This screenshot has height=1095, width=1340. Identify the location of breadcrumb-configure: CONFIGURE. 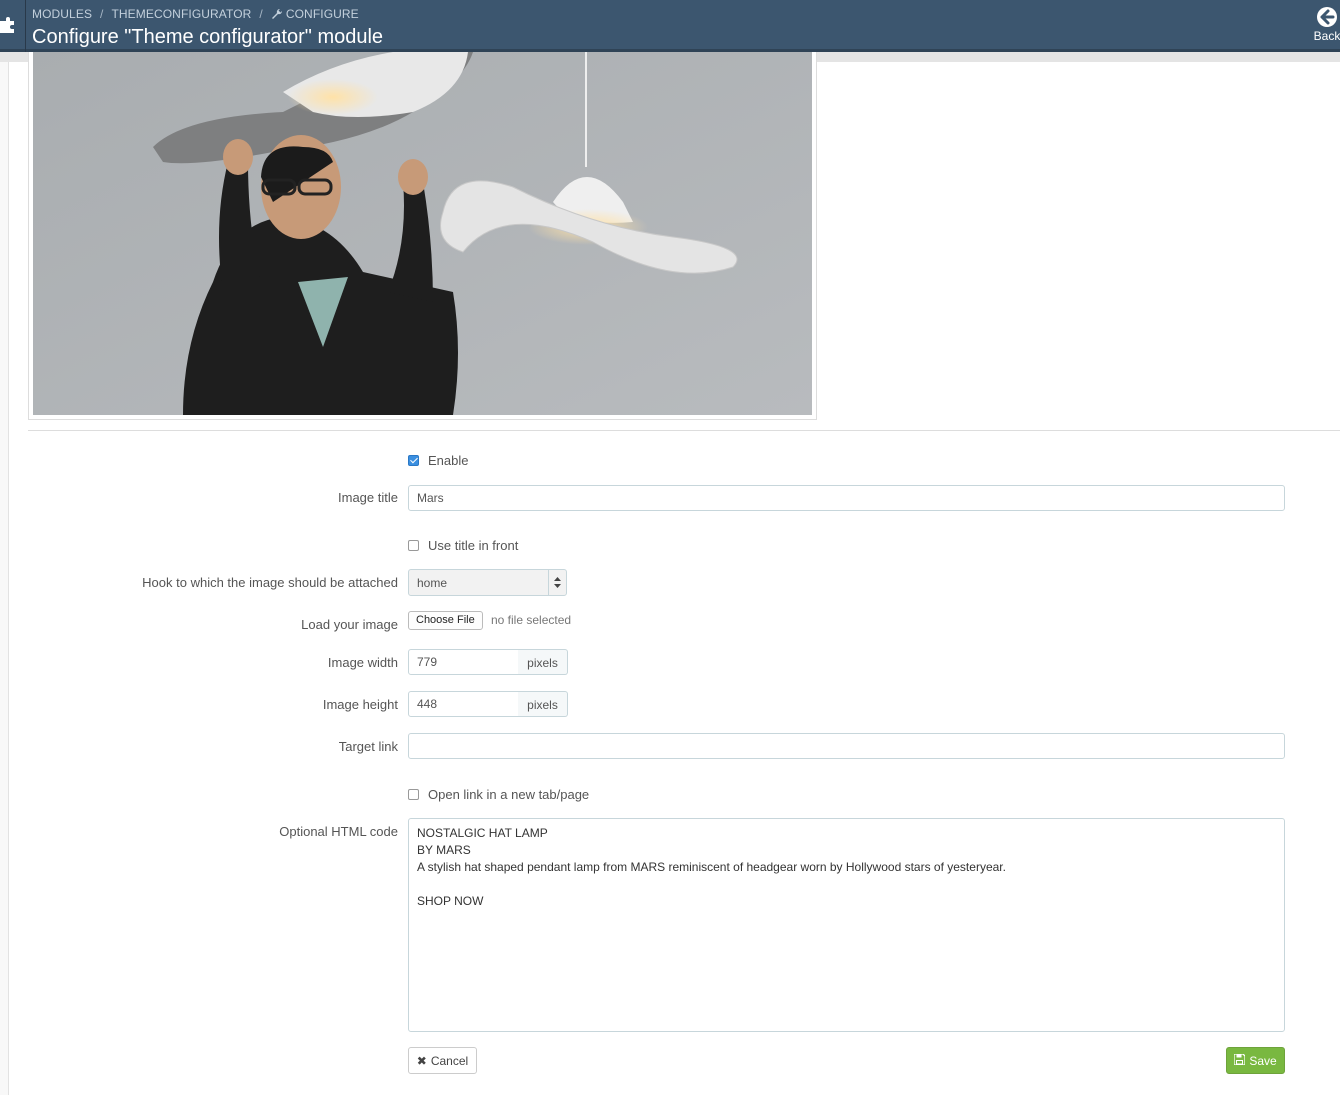
(322, 14).